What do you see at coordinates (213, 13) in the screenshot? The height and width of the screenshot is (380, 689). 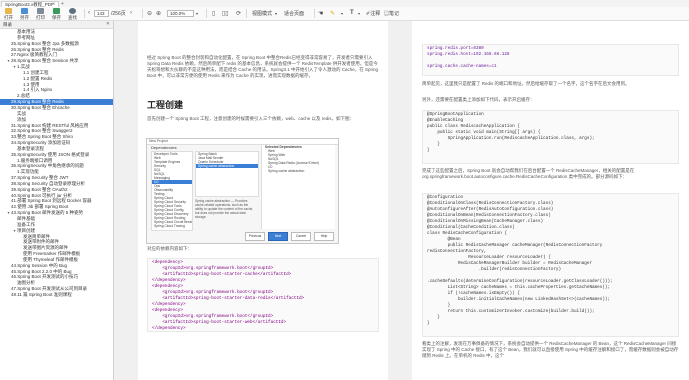 I see `single-page-icon: ▯` at bounding box center [213, 13].